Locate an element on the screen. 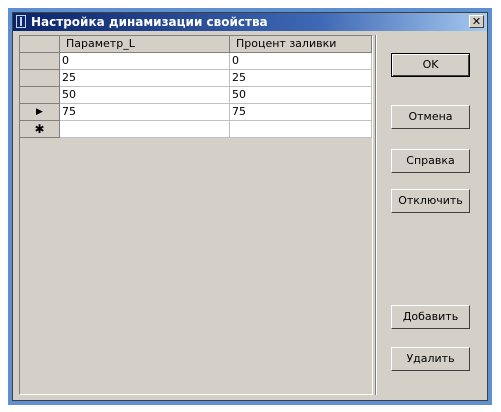  disable-button: Отключить is located at coordinates (430, 201).